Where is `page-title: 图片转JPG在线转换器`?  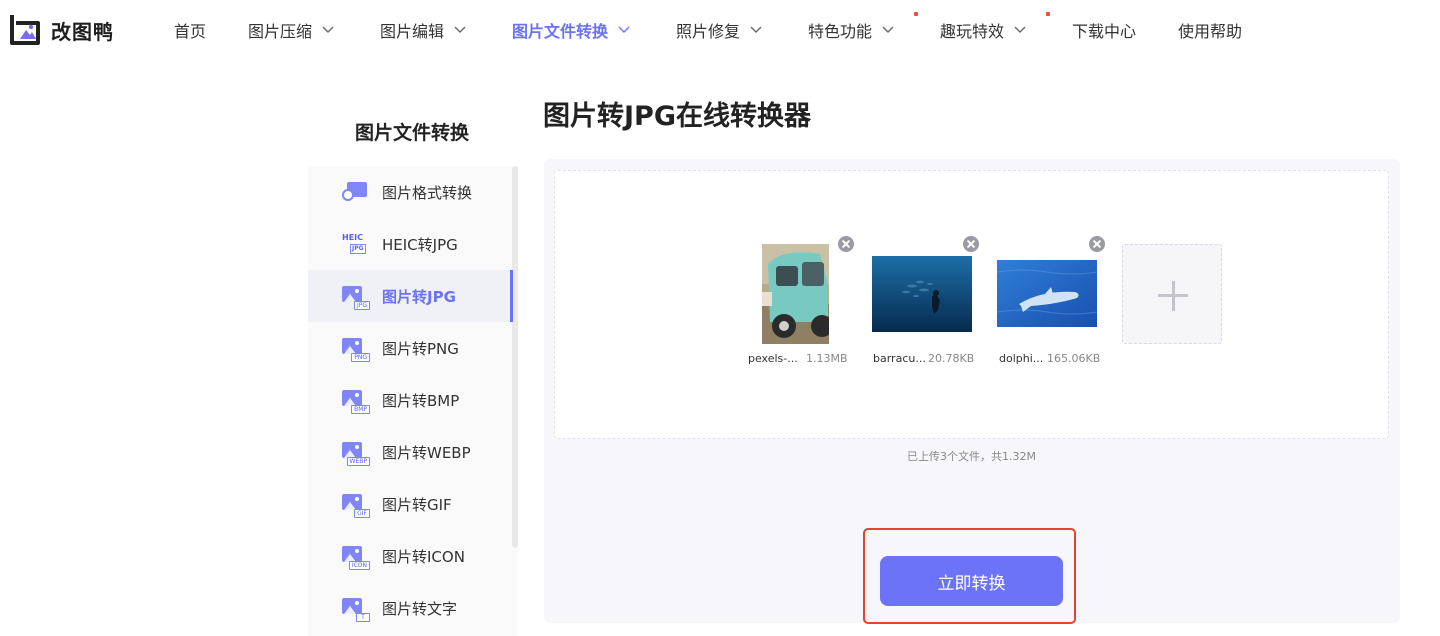 page-title: 图片转JPG在线转换器 is located at coordinates (677, 116).